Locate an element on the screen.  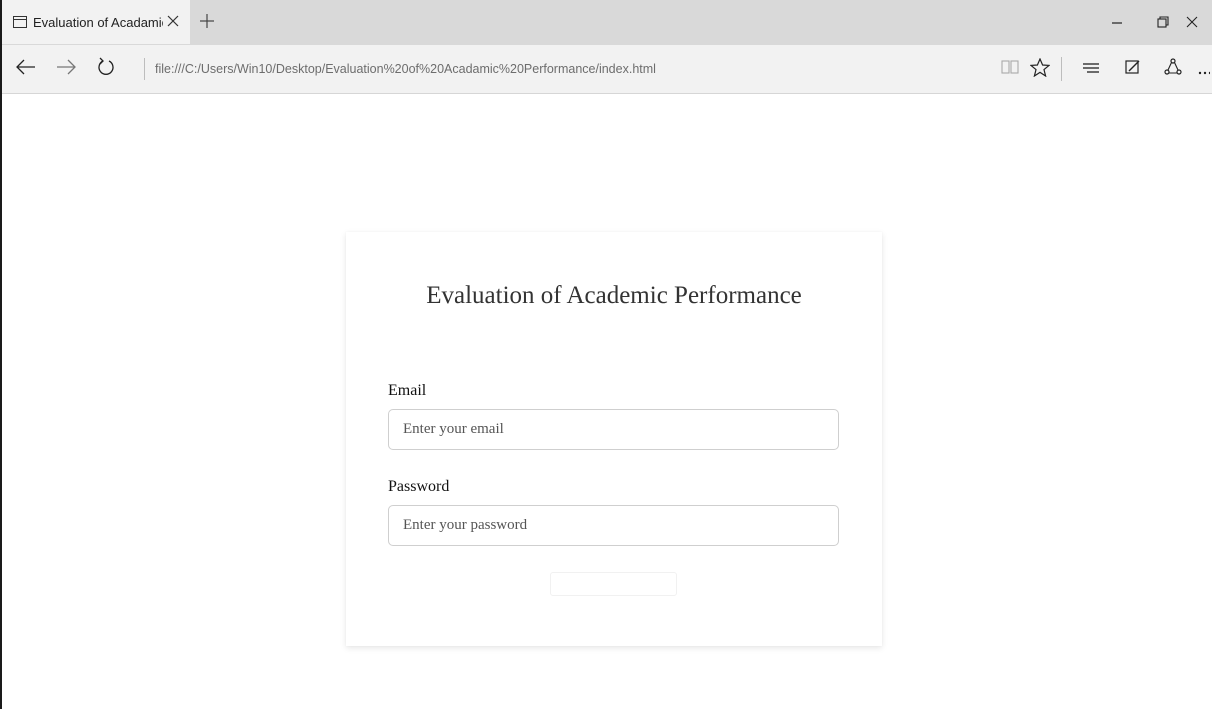
minimize-icon is located at coordinates (1117, 22).